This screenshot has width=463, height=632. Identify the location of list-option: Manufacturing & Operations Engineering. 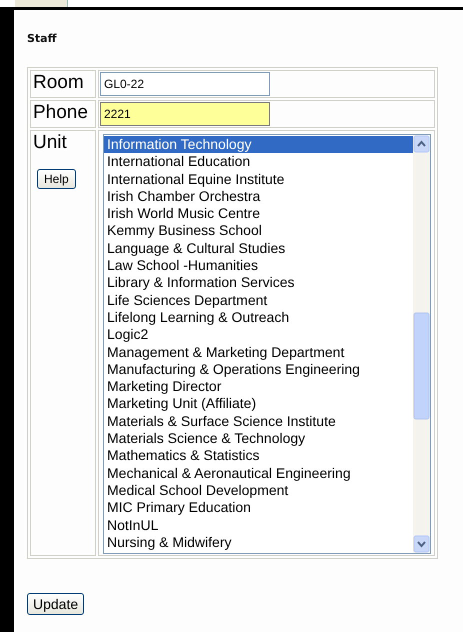
(258, 369).